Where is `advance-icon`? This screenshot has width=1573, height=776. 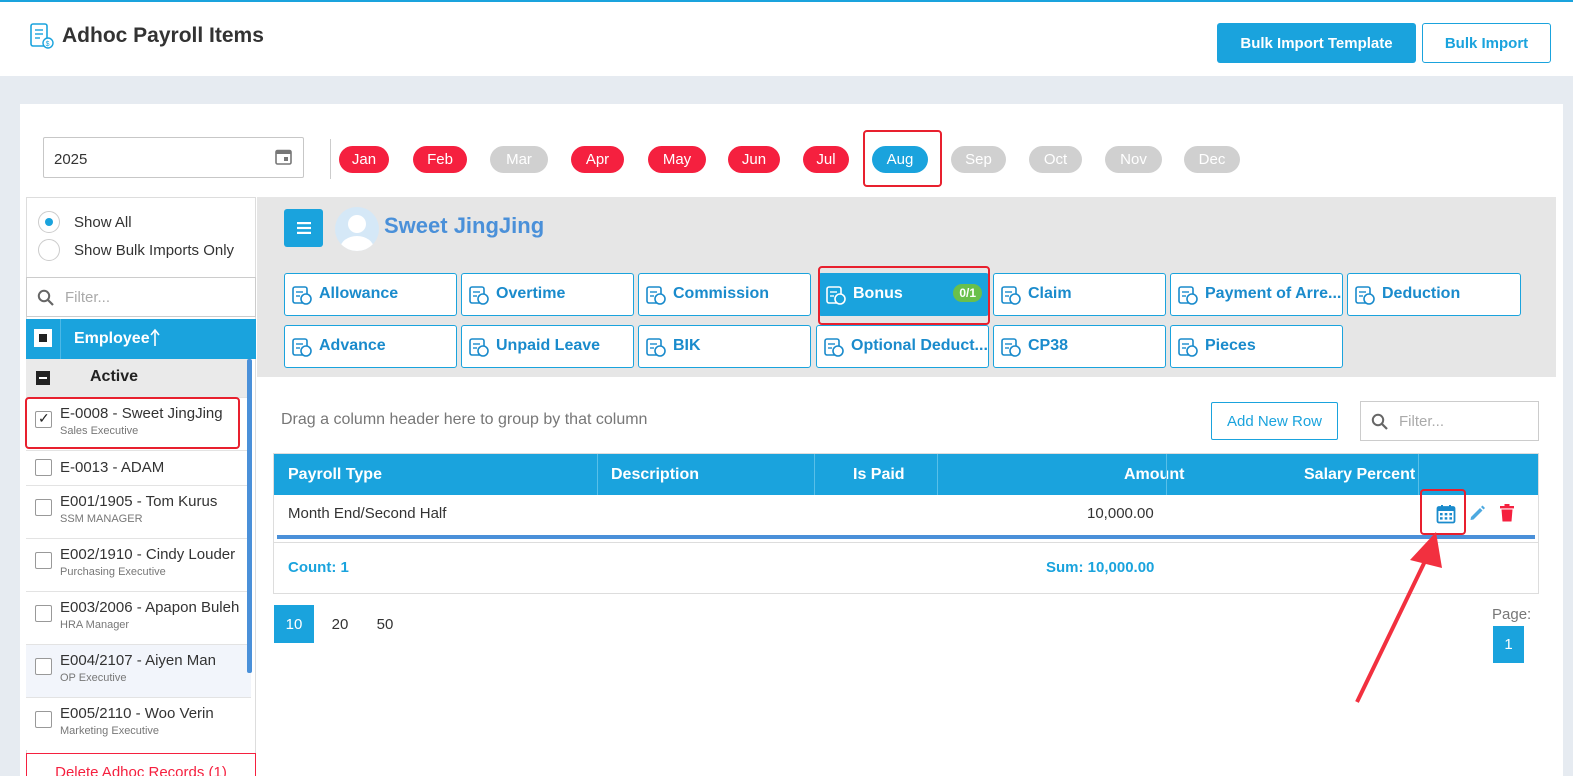
advance-icon is located at coordinates (302, 347).